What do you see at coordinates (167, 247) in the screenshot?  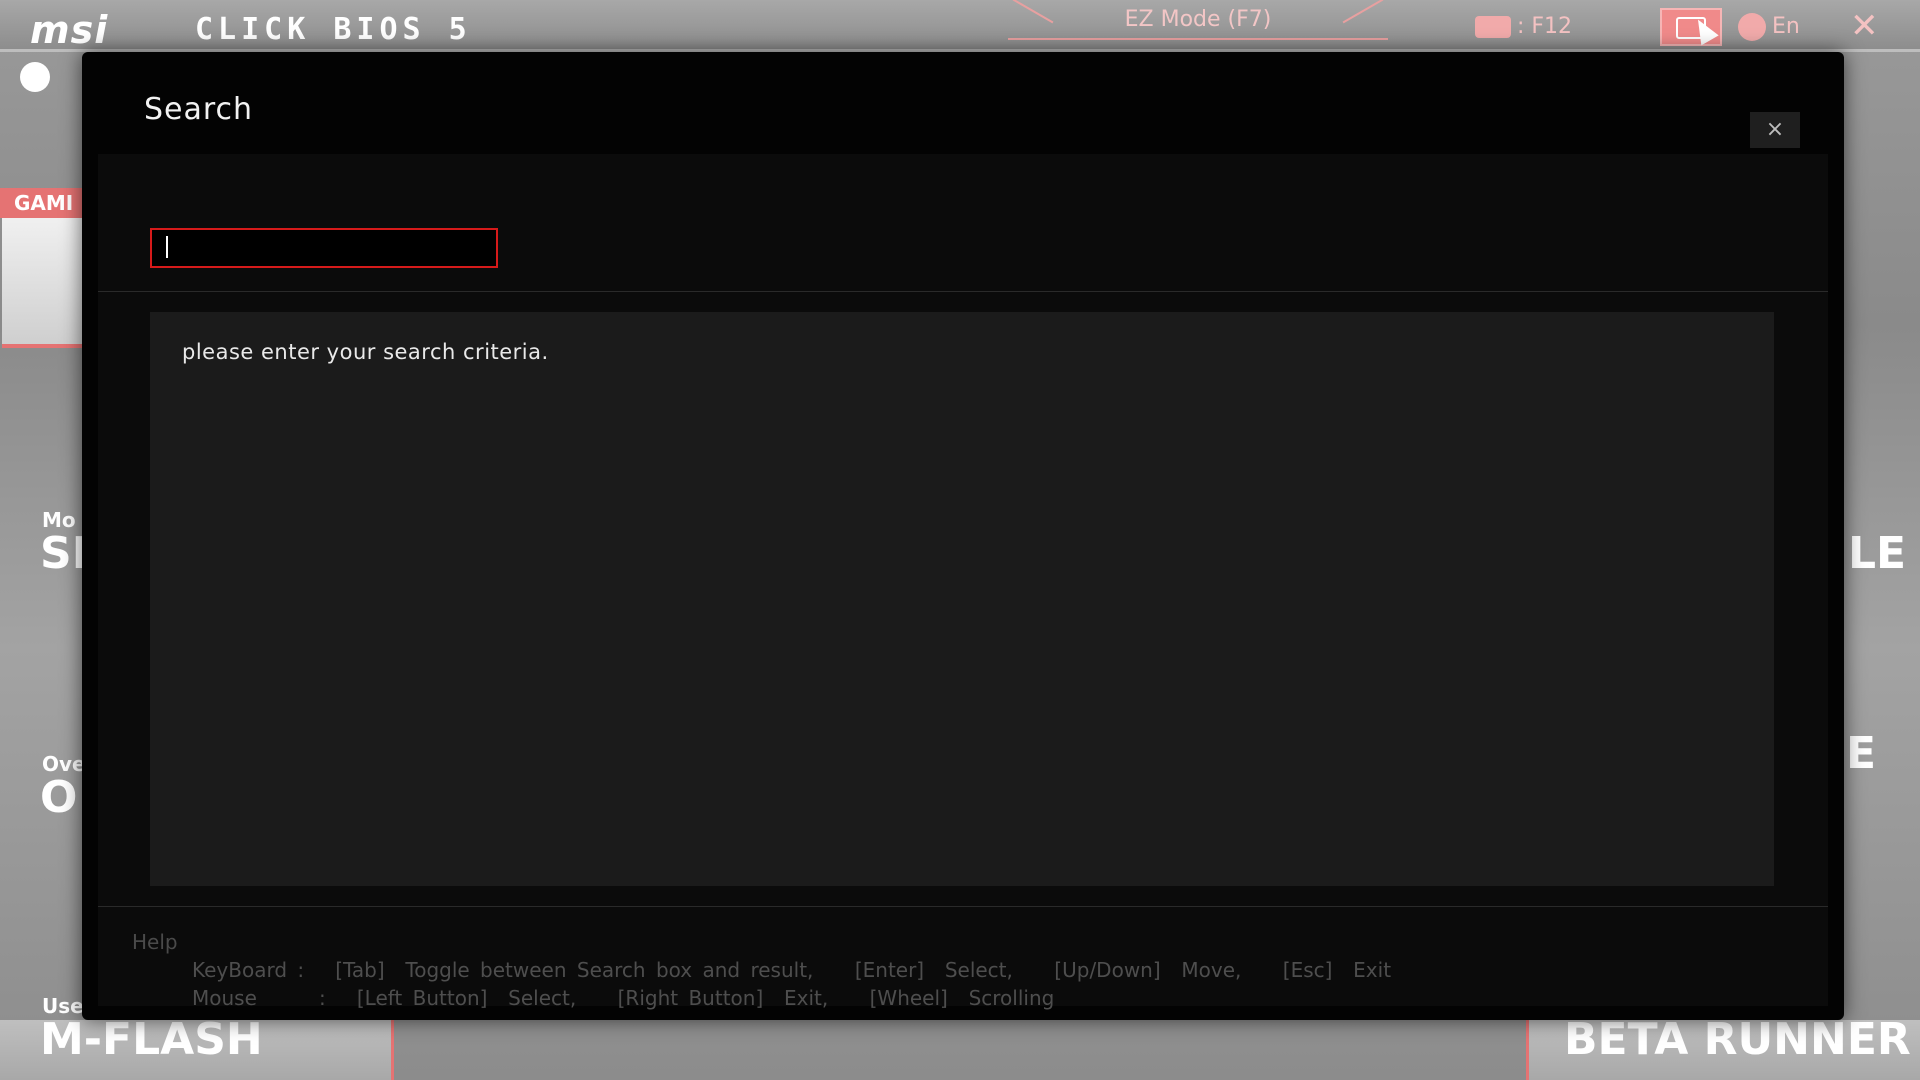 I see `text-caret` at bounding box center [167, 247].